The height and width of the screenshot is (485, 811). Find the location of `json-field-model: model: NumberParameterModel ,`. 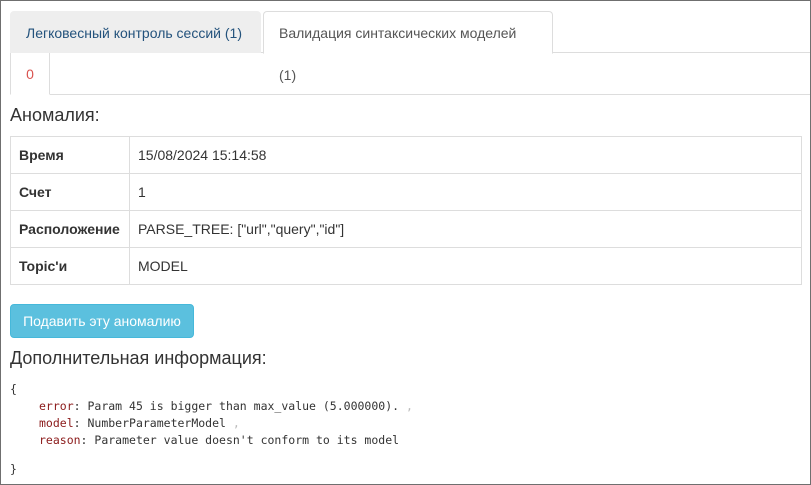

json-field-model: model: NumberParameterModel , is located at coordinates (139, 423).